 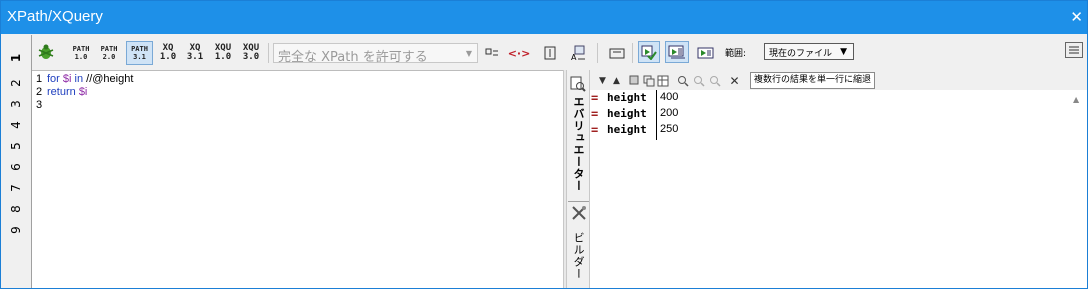 What do you see at coordinates (734, 81) in the screenshot?
I see `clear-icon: ✕` at bounding box center [734, 81].